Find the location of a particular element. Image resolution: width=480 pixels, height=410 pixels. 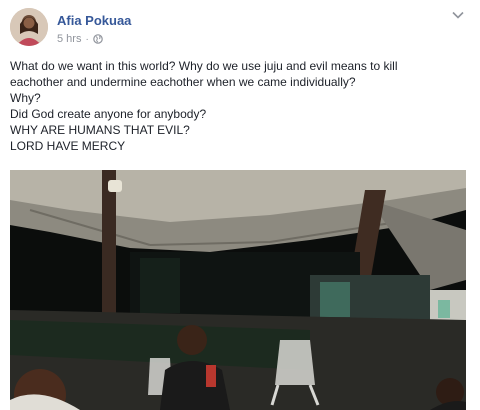

avatar-image is located at coordinates (29, 27).